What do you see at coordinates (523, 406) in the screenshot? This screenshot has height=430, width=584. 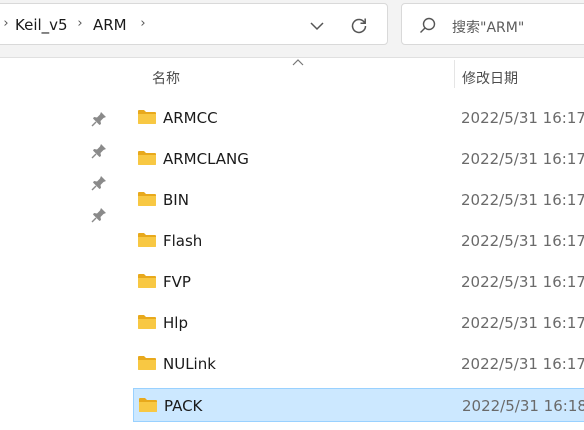 I see `file-modified-date: 2022/5/31 16:18` at bounding box center [523, 406].